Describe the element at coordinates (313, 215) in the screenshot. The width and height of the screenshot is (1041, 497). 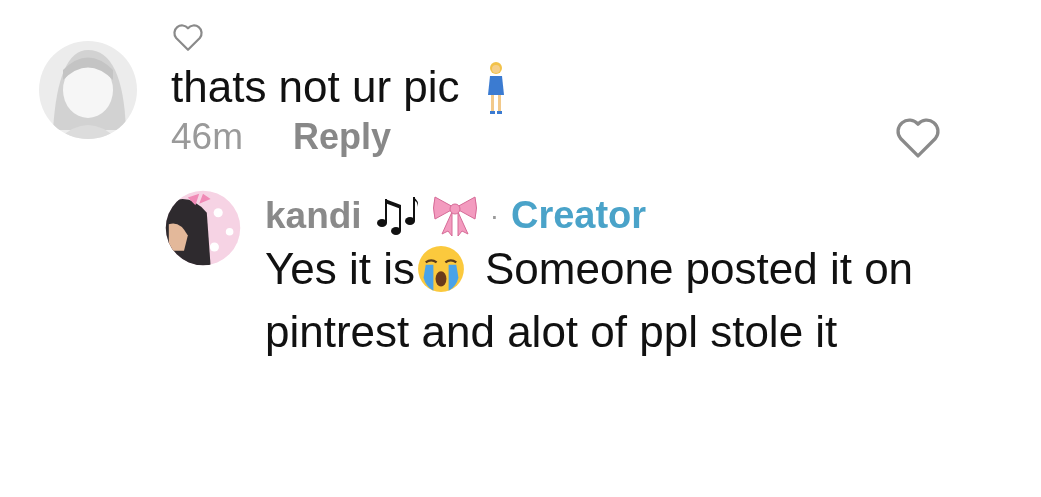
I see `username: kandi` at that location.